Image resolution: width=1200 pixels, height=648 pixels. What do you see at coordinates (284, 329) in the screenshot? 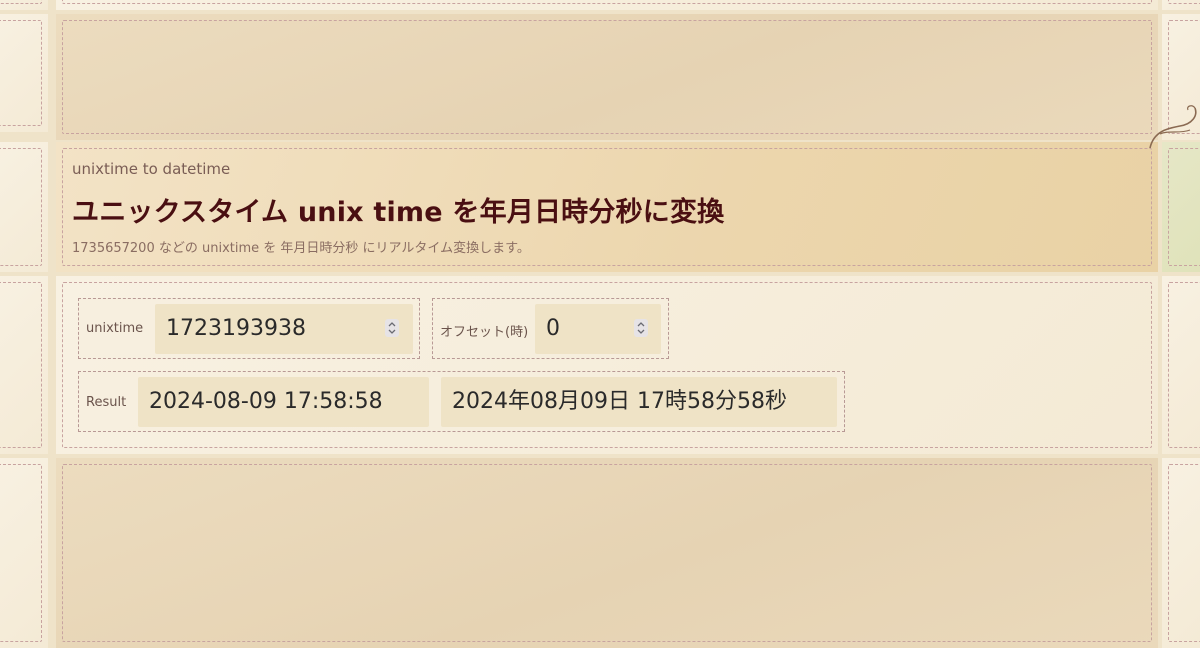
I see `unixtime-input: 1723193938` at bounding box center [284, 329].